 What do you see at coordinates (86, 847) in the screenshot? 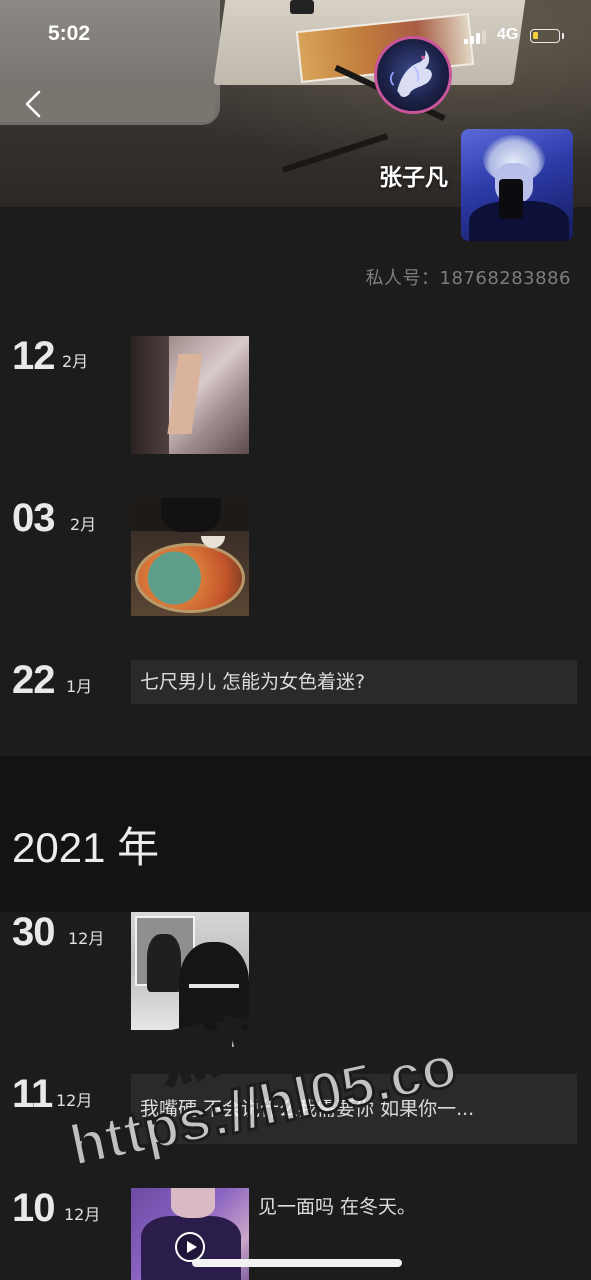
I see `year-header: 2021 年` at bounding box center [86, 847].